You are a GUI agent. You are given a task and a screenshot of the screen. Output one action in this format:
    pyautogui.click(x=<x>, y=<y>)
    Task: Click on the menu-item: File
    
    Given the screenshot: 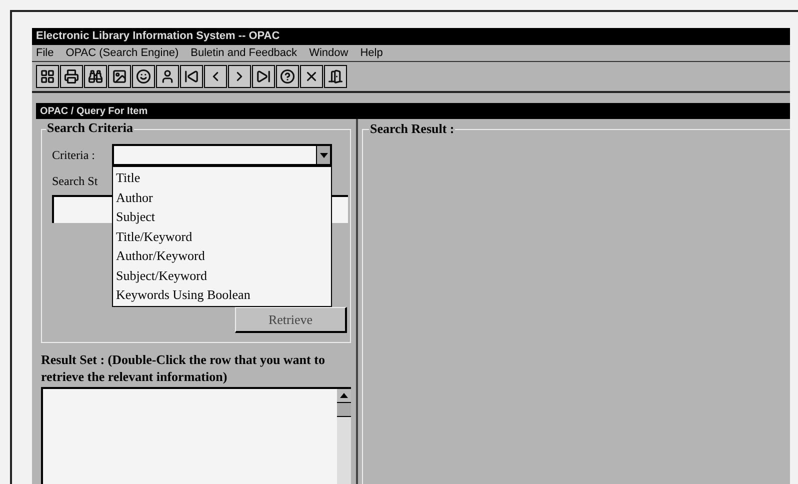 What is the action you would take?
    pyautogui.click(x=45, y=53)
    